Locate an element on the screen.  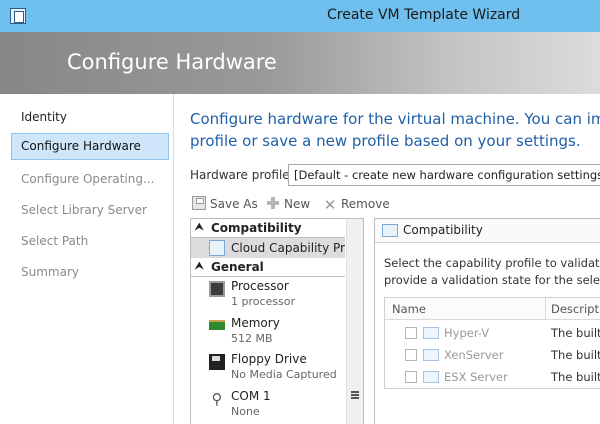
list-item-floppy-drive: Floppy Drive No Media Captured is located at coordinates (268, 370).